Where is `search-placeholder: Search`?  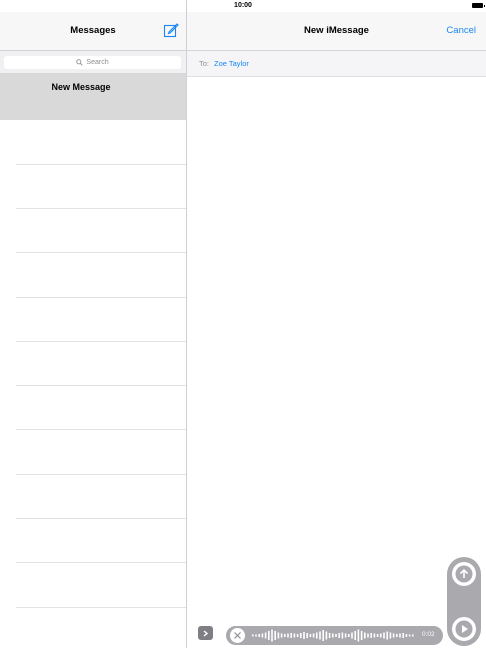 search-placeholder: Search is located at coordinates (97, 62).